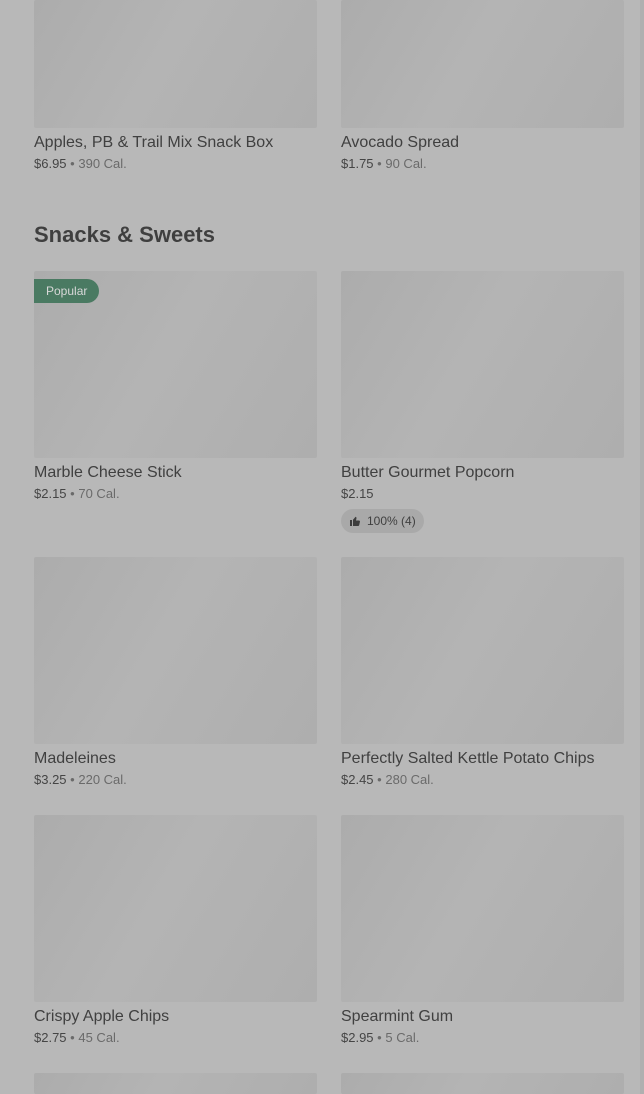  Describe the element at coordinates (99, 1037) in the screenshot. I see `item-calories: 45 Cal.` at that location.